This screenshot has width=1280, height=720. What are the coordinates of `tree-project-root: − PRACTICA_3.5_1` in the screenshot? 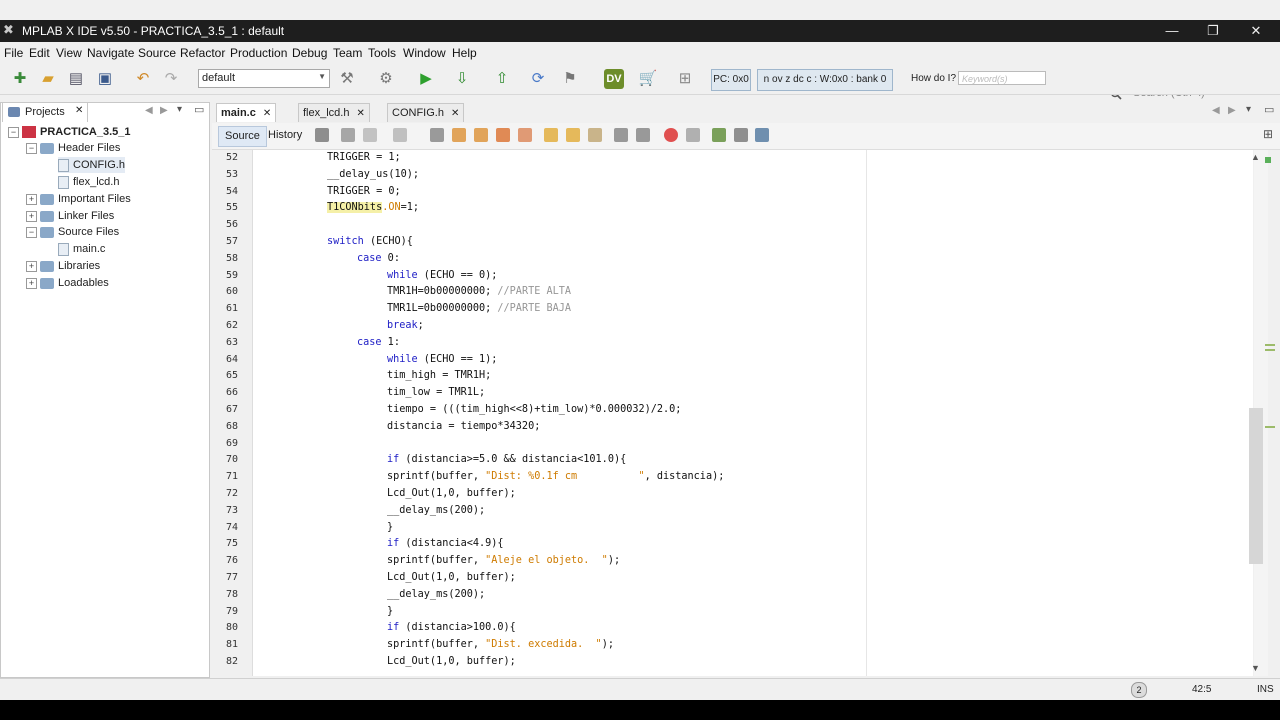 It's located at (69, 132).